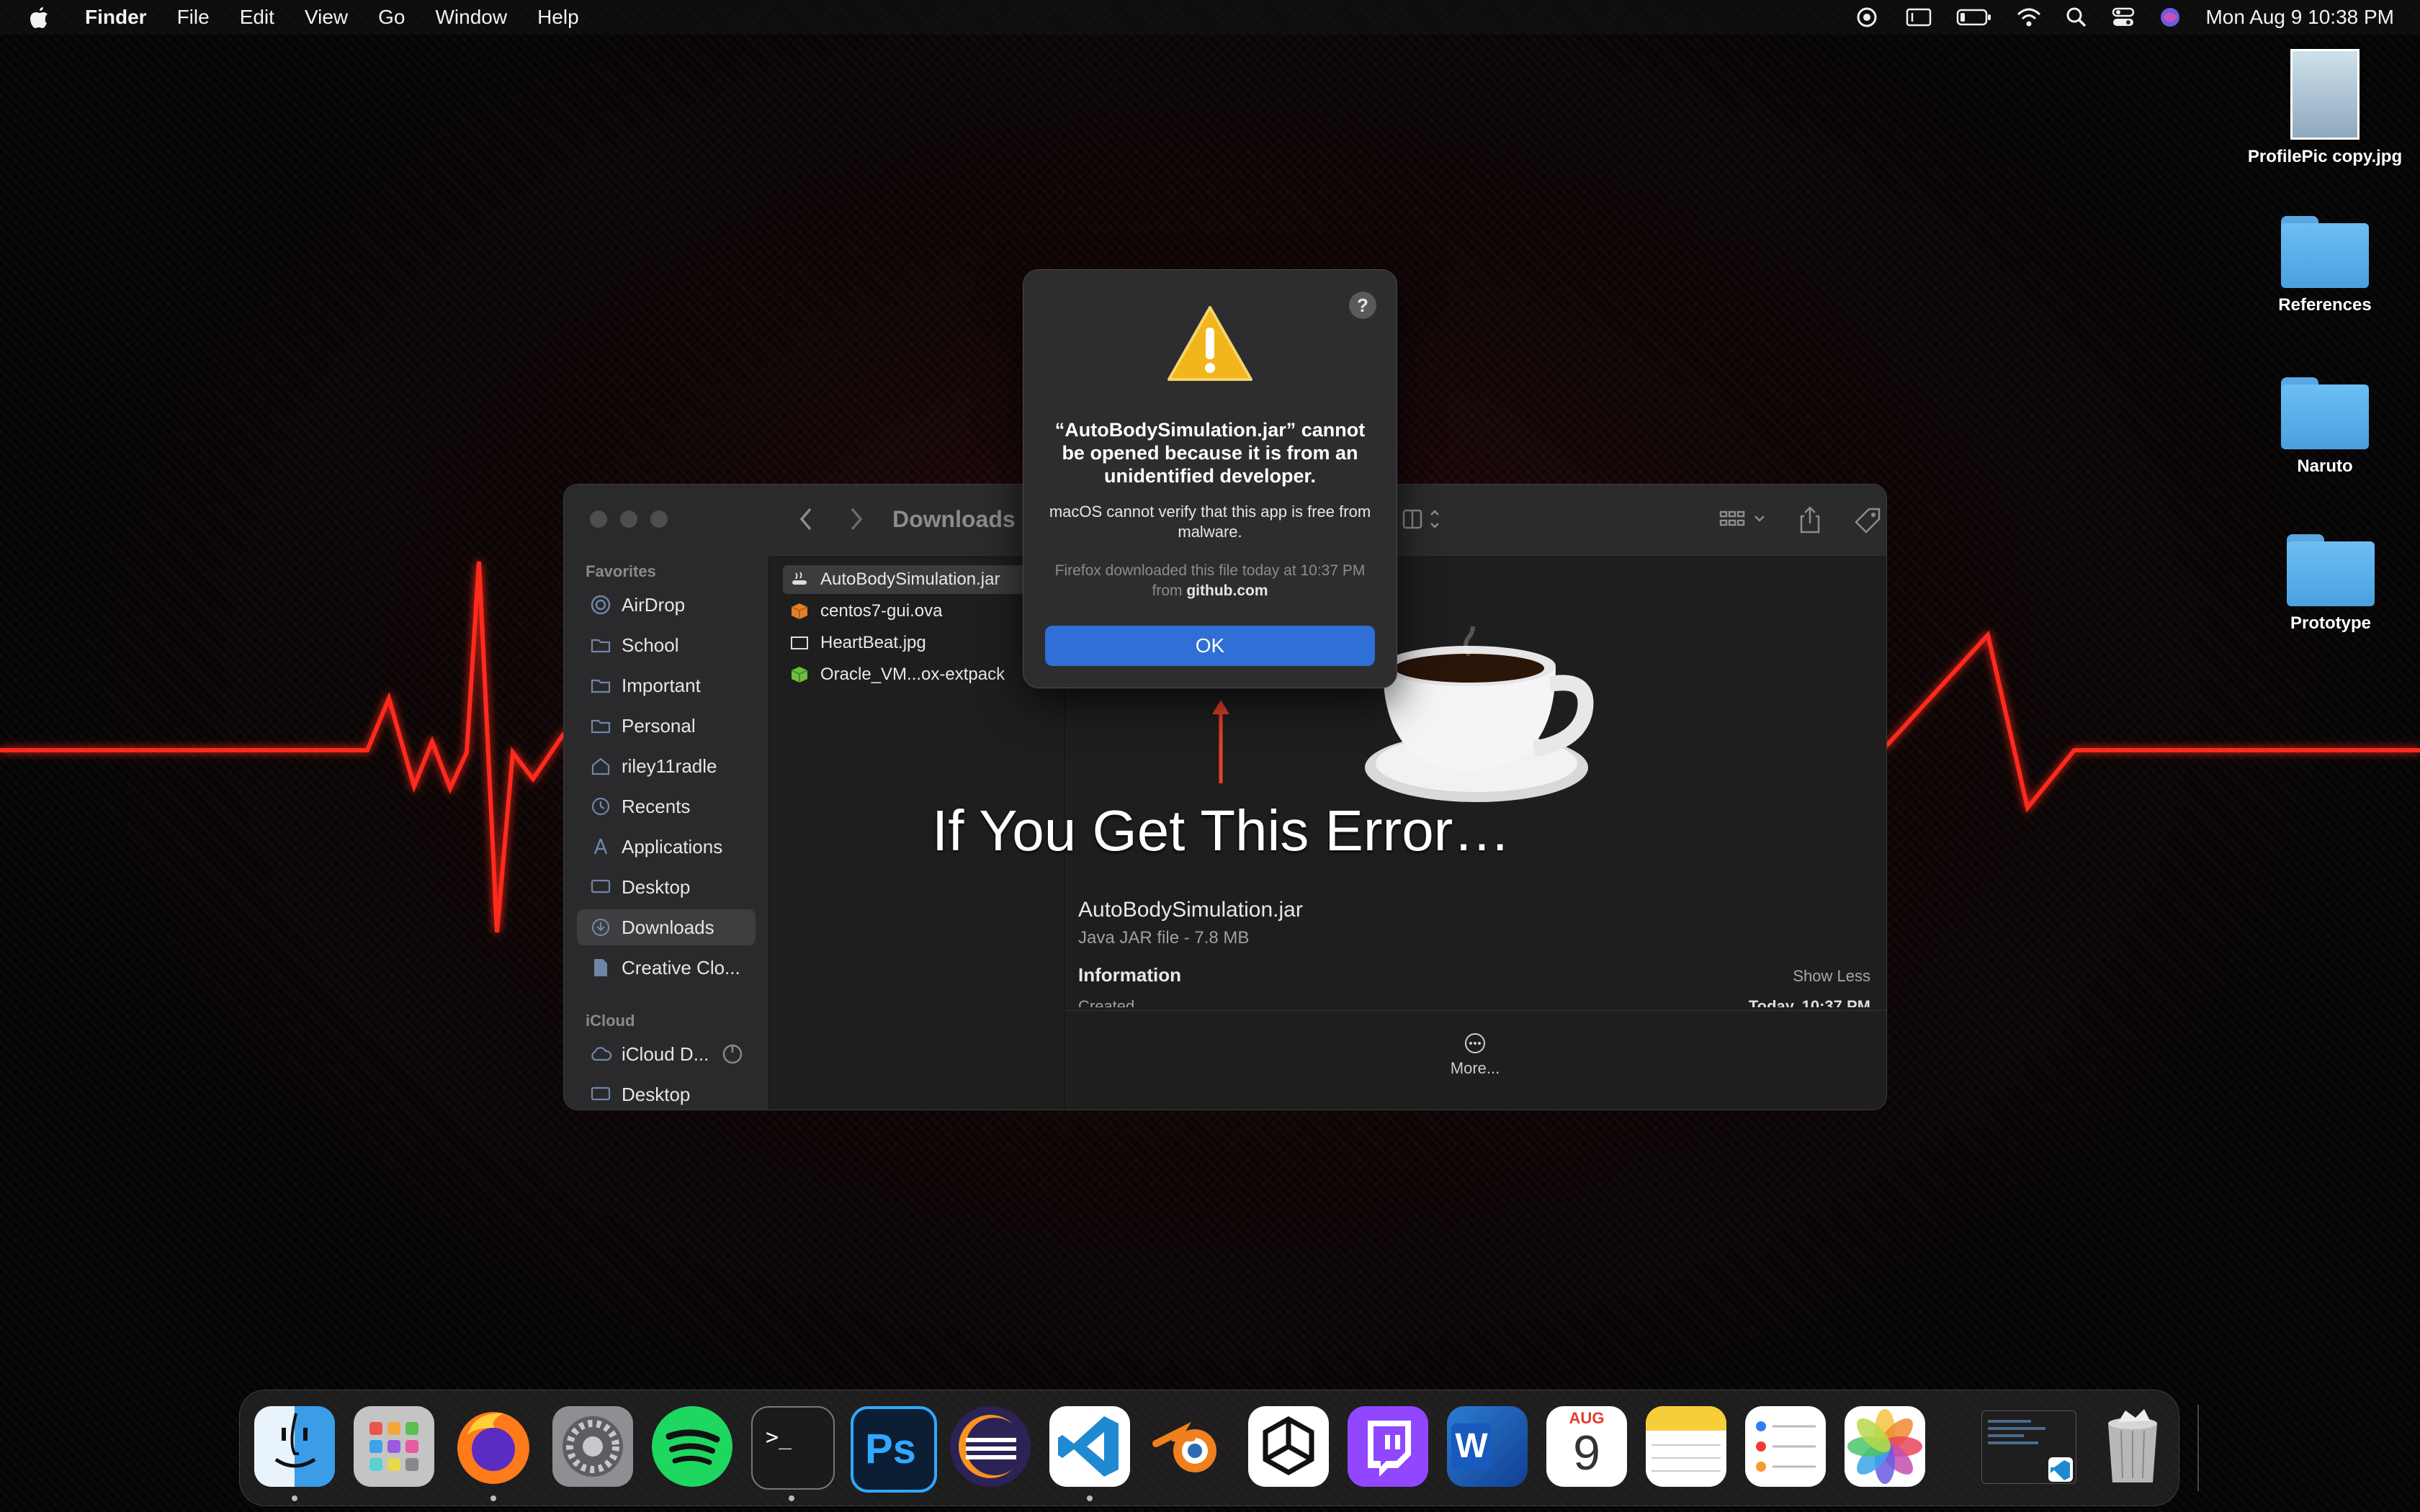  What do you see at coordinates (1471, 1446) in the screenshot?
I see `word-label: W` at bounding box center [1471, 1446].